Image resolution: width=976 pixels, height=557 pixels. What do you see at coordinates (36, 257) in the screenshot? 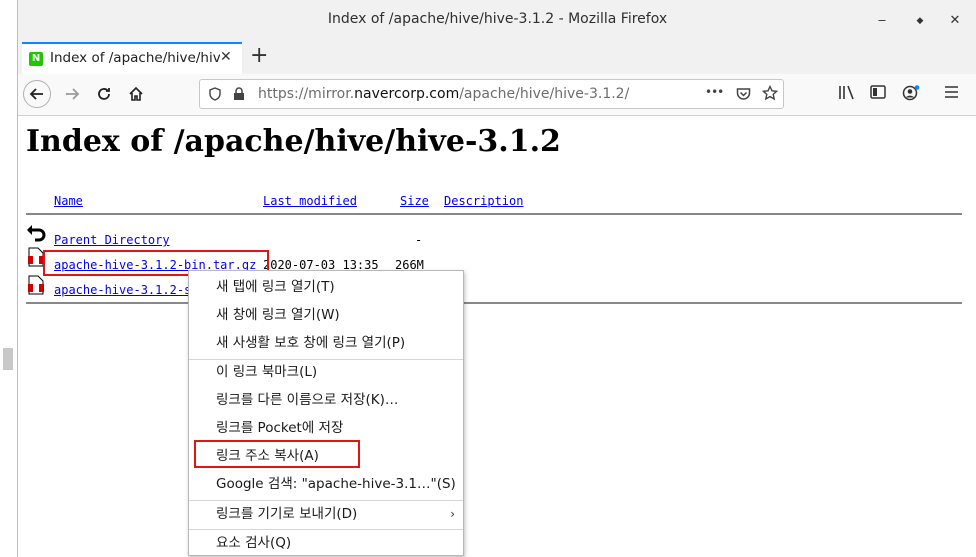
I see `compressed-file-icon` at bounding box center [36, 257].